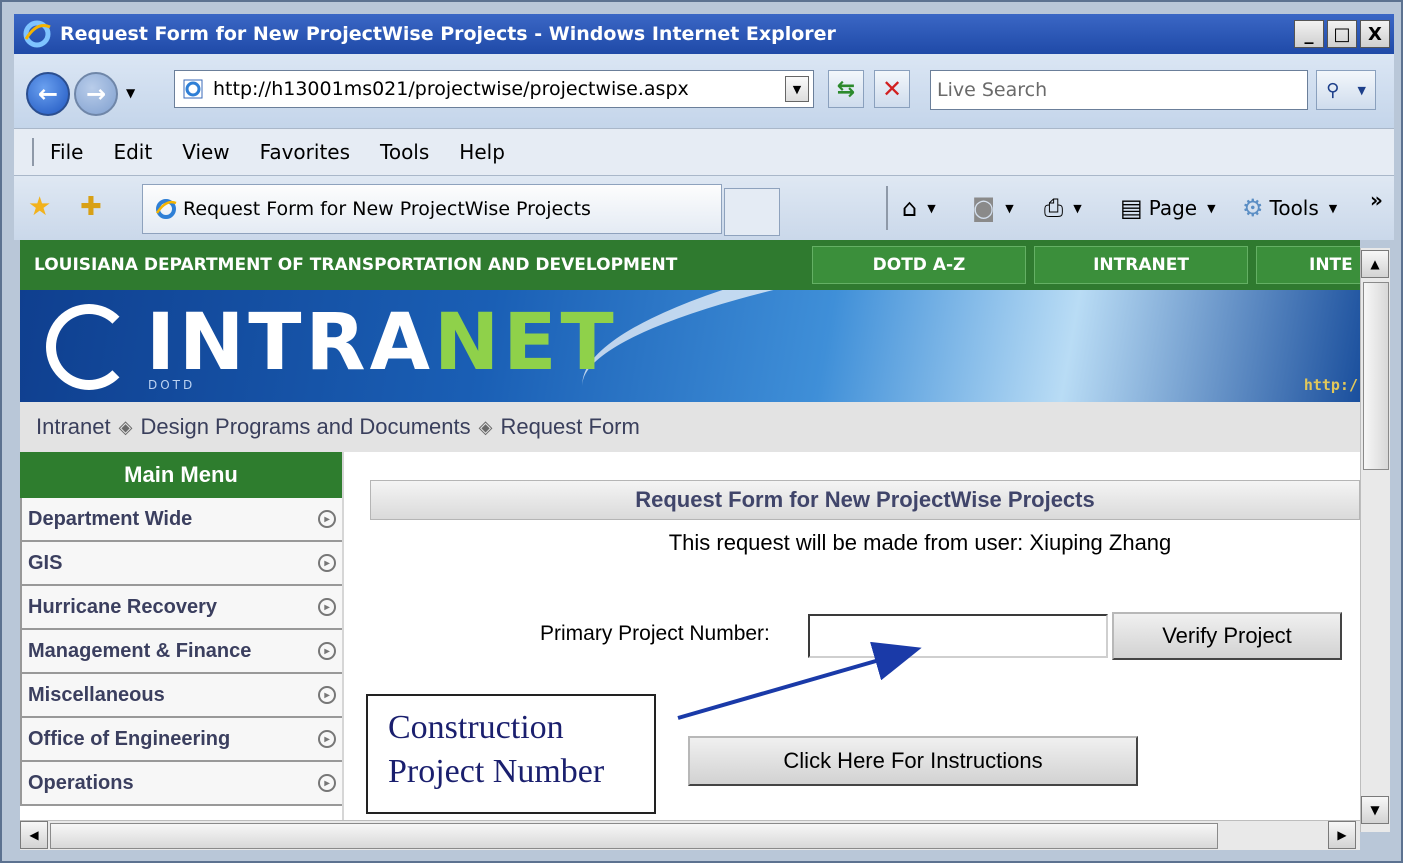  I want to click on rss-feed-icon: ◙, so click(984, 208).